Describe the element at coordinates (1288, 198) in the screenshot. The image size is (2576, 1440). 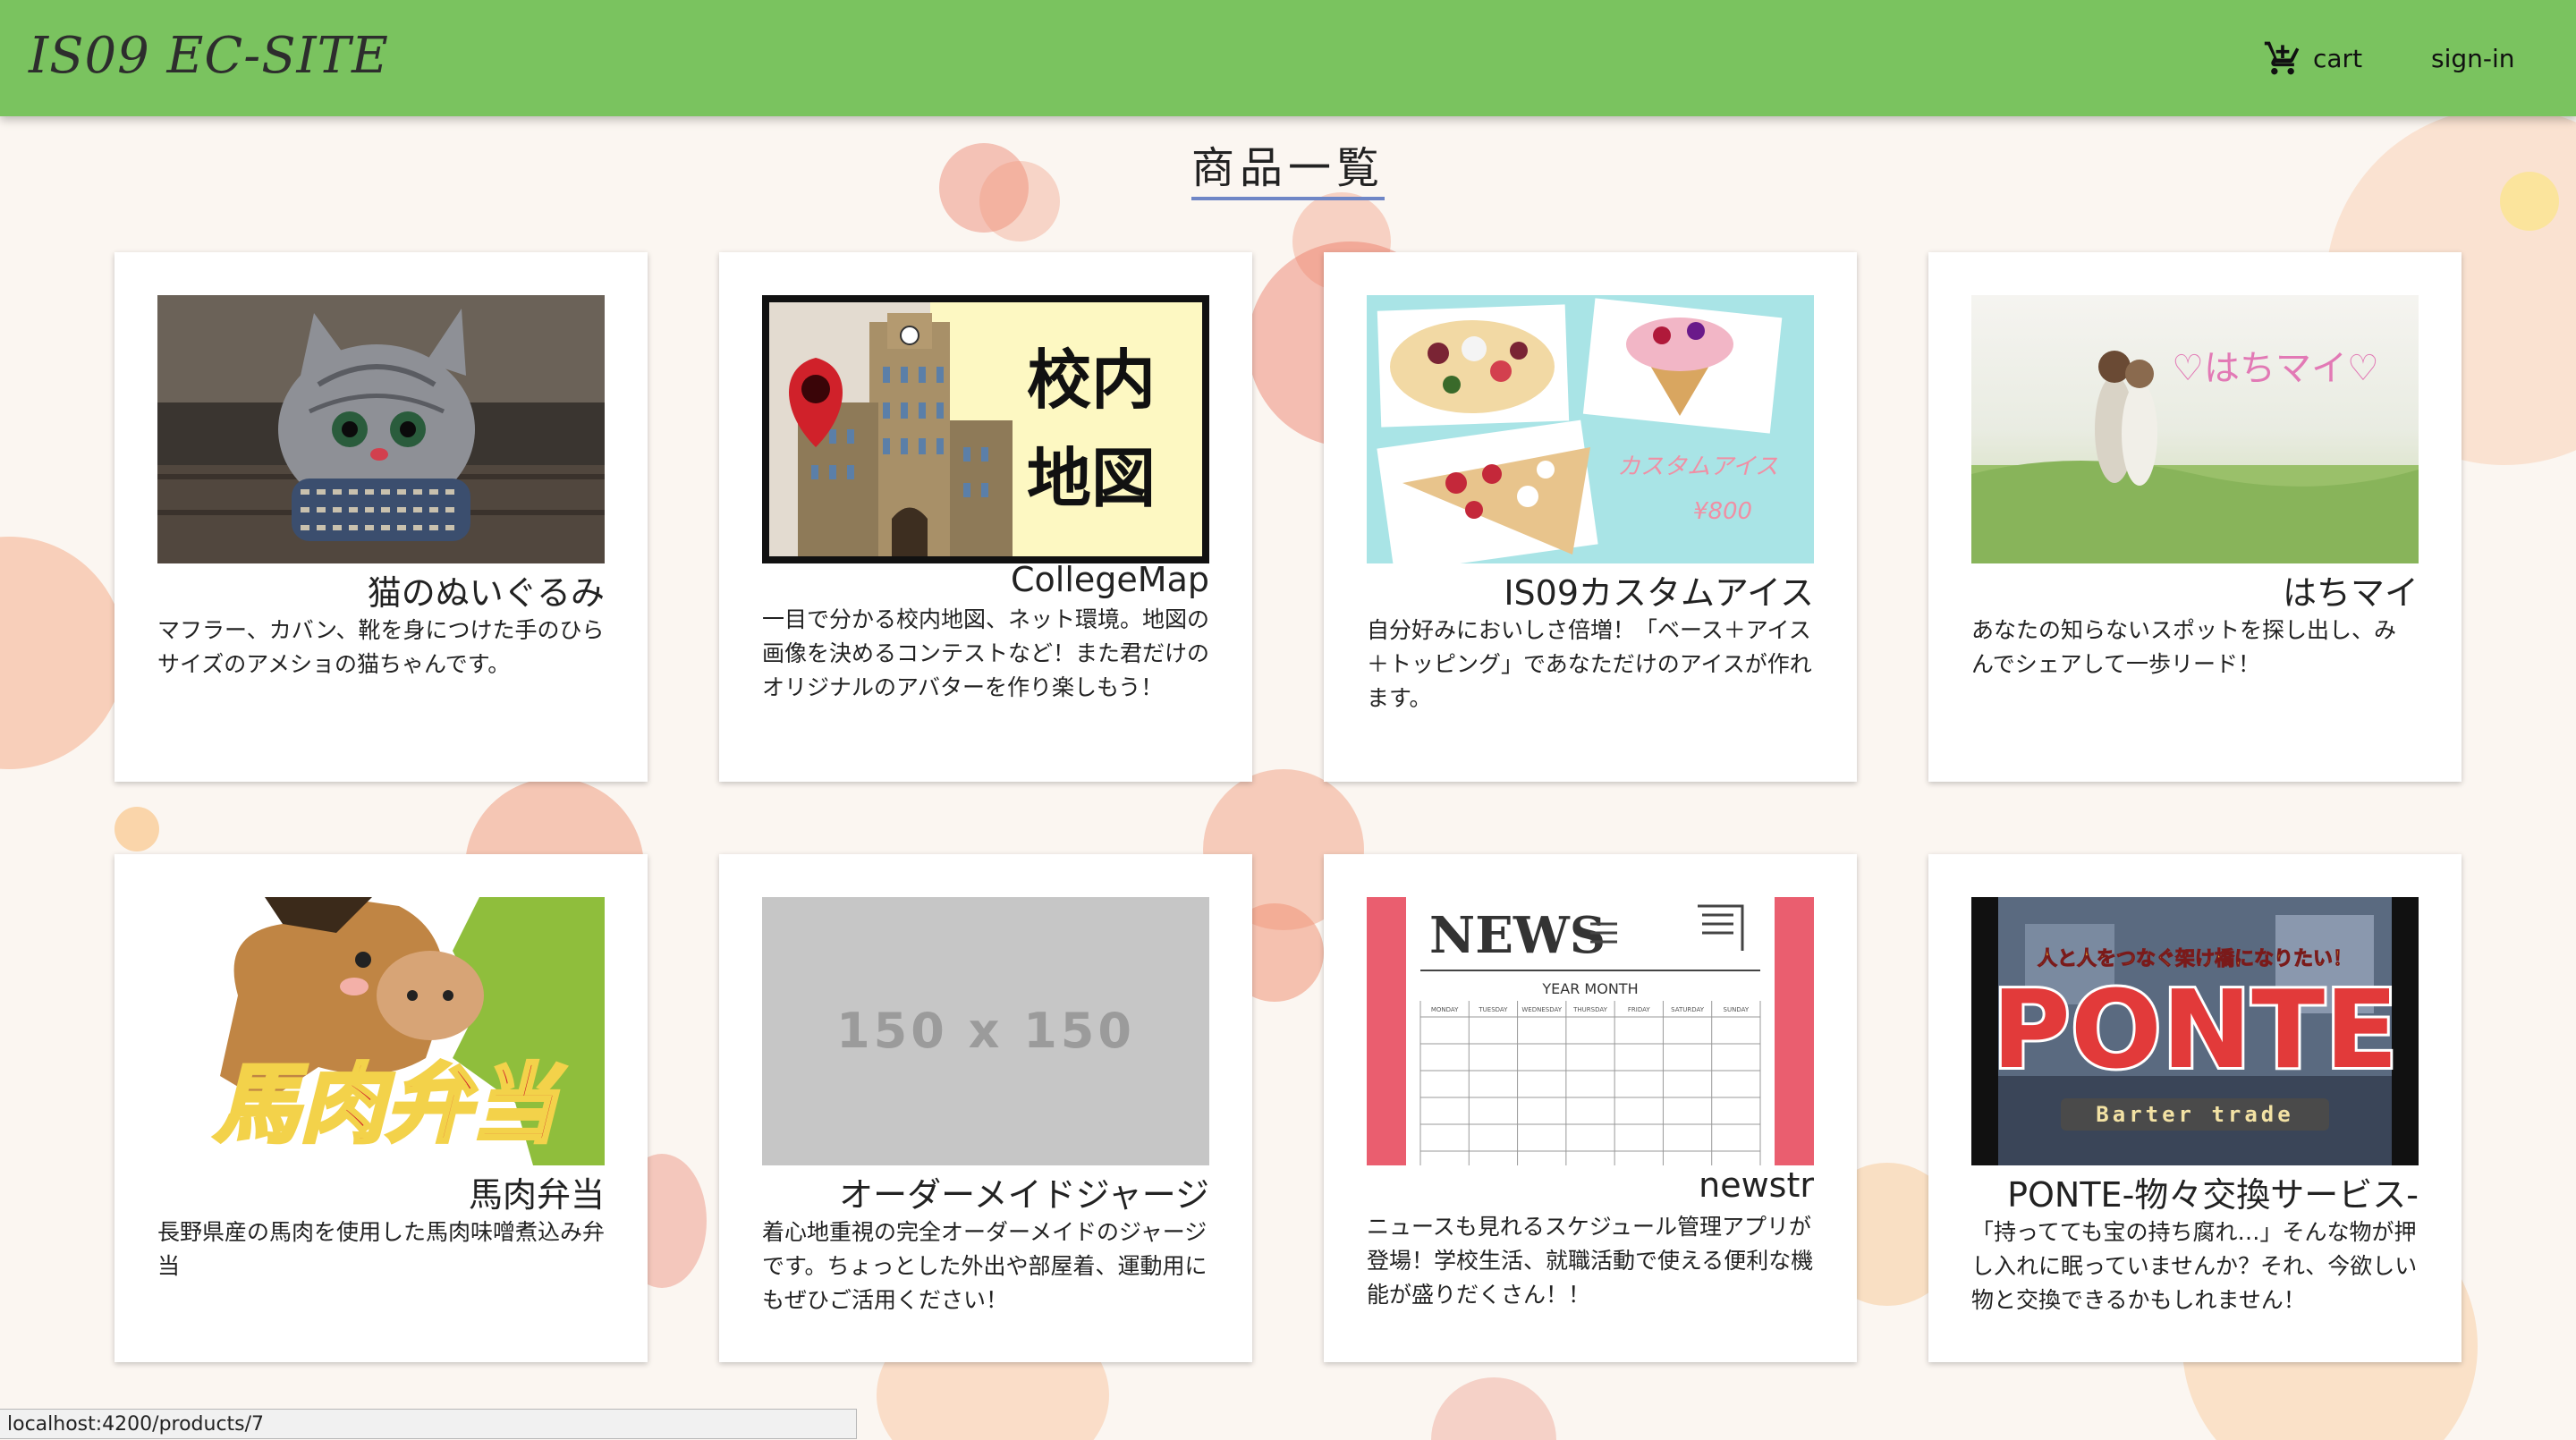
I see `title-underline` at that location.